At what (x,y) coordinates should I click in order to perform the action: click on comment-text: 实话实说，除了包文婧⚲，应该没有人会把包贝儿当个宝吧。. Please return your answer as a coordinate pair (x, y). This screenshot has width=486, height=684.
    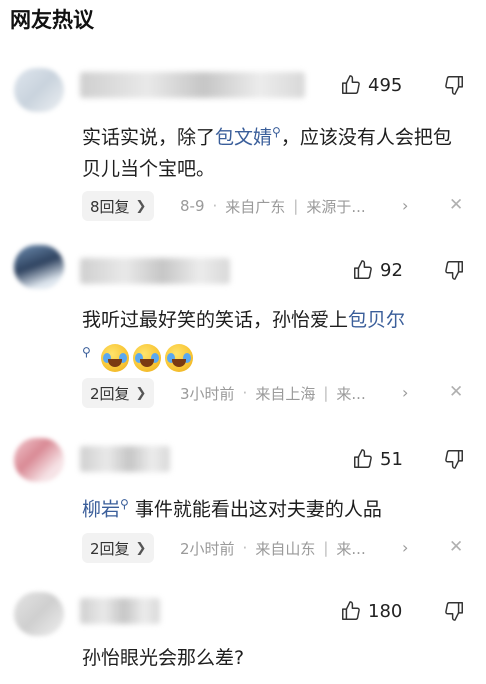
    Looking at the image, I should click on (272, 150).